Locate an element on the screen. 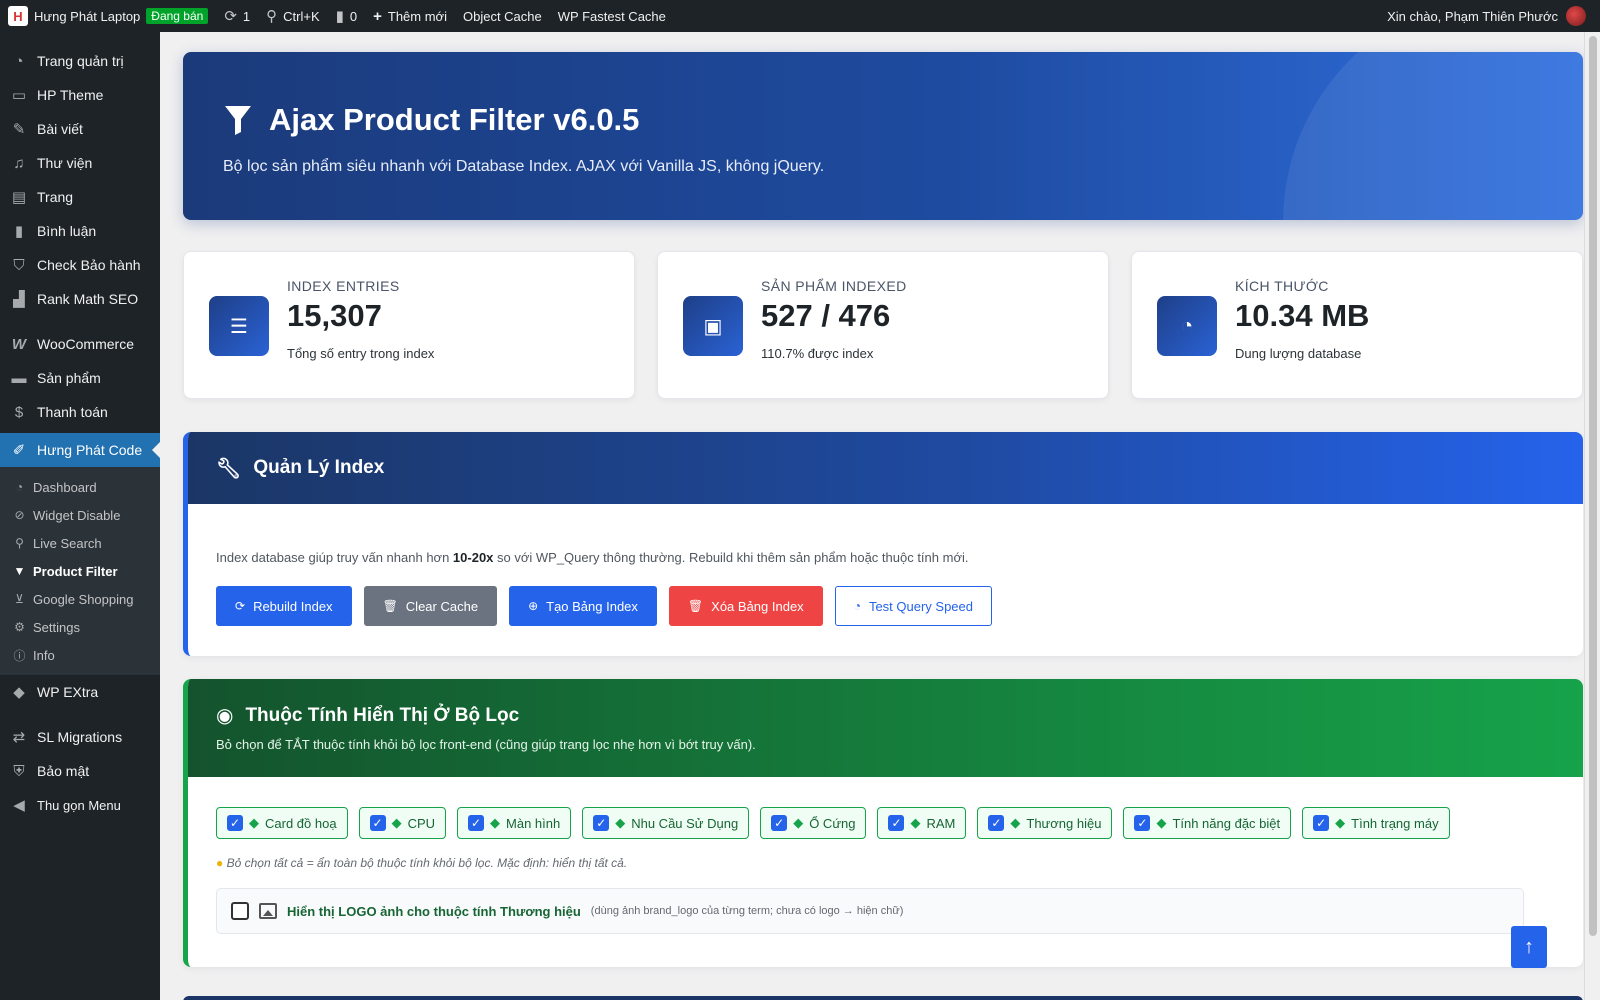 The height and width of the screenshot is (1000, 1600). sidebar-item-sl-migrations: ⇄ SL Migrations is located at coordinates (80, 737).